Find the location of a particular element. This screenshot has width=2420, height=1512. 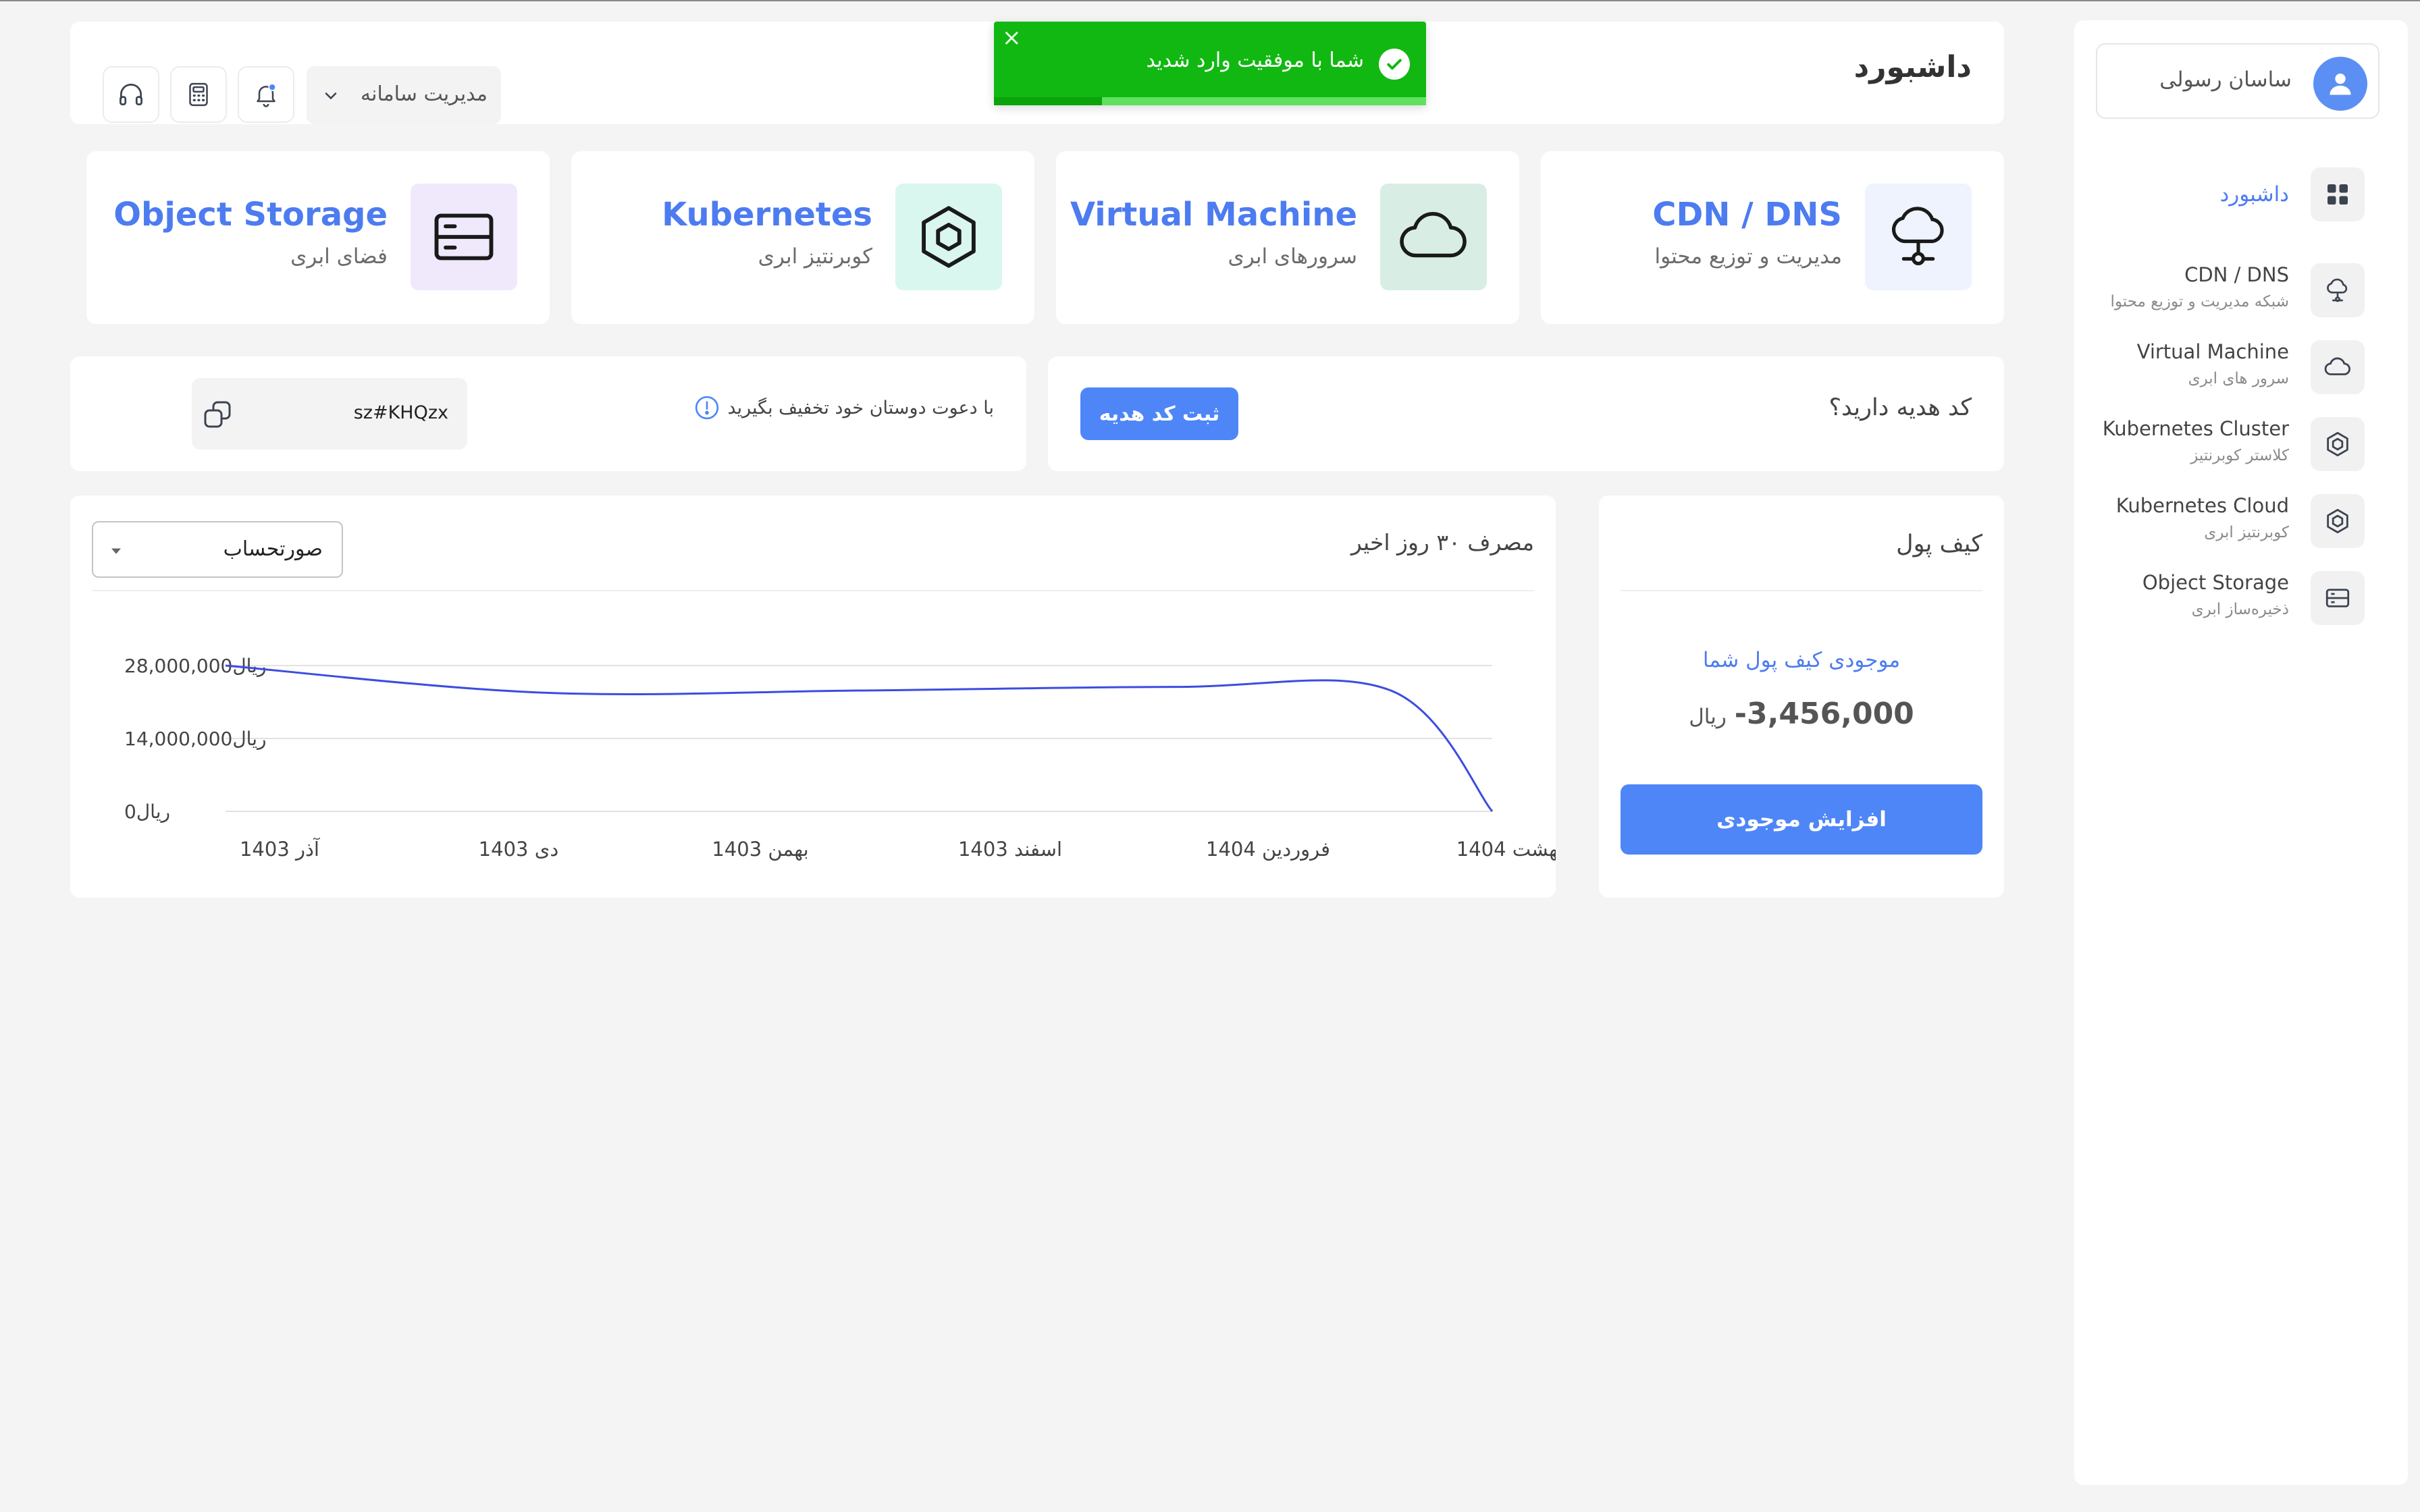

service-title: Virtual Machine is located at coordinates (1213, 215).